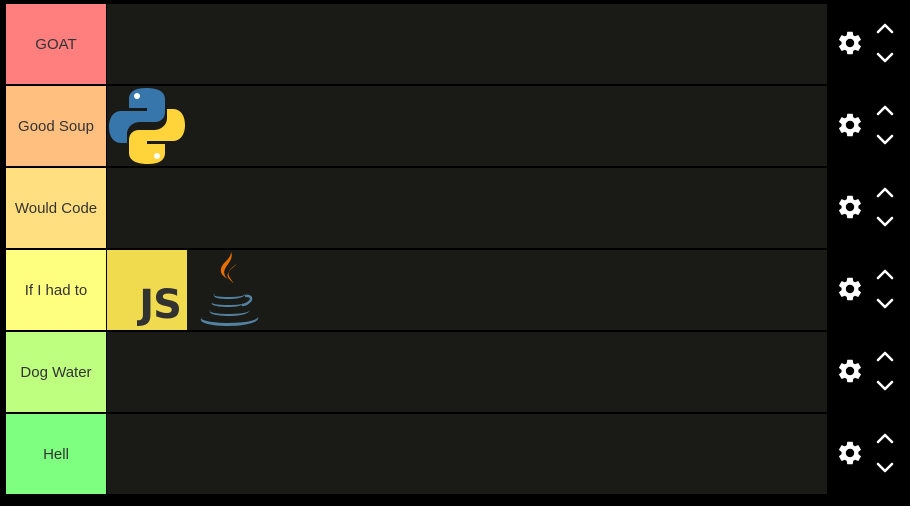 This screenshot has width=910, height=506. Describe the element at coordinates (56, 208) in the screenshot. I see `tier-label: Would Code` at that location.